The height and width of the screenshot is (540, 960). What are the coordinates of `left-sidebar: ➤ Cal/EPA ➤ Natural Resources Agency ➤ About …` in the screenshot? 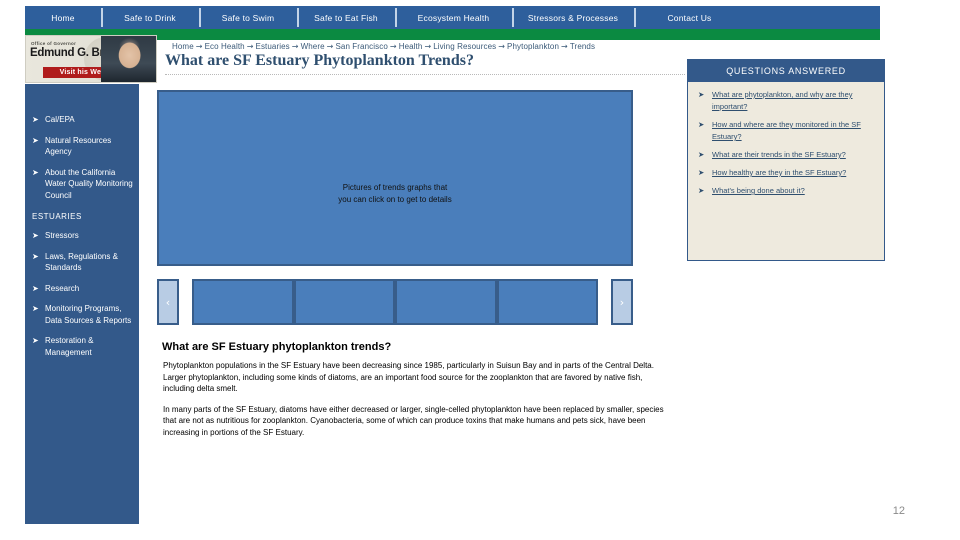 It's located at (82, 304).